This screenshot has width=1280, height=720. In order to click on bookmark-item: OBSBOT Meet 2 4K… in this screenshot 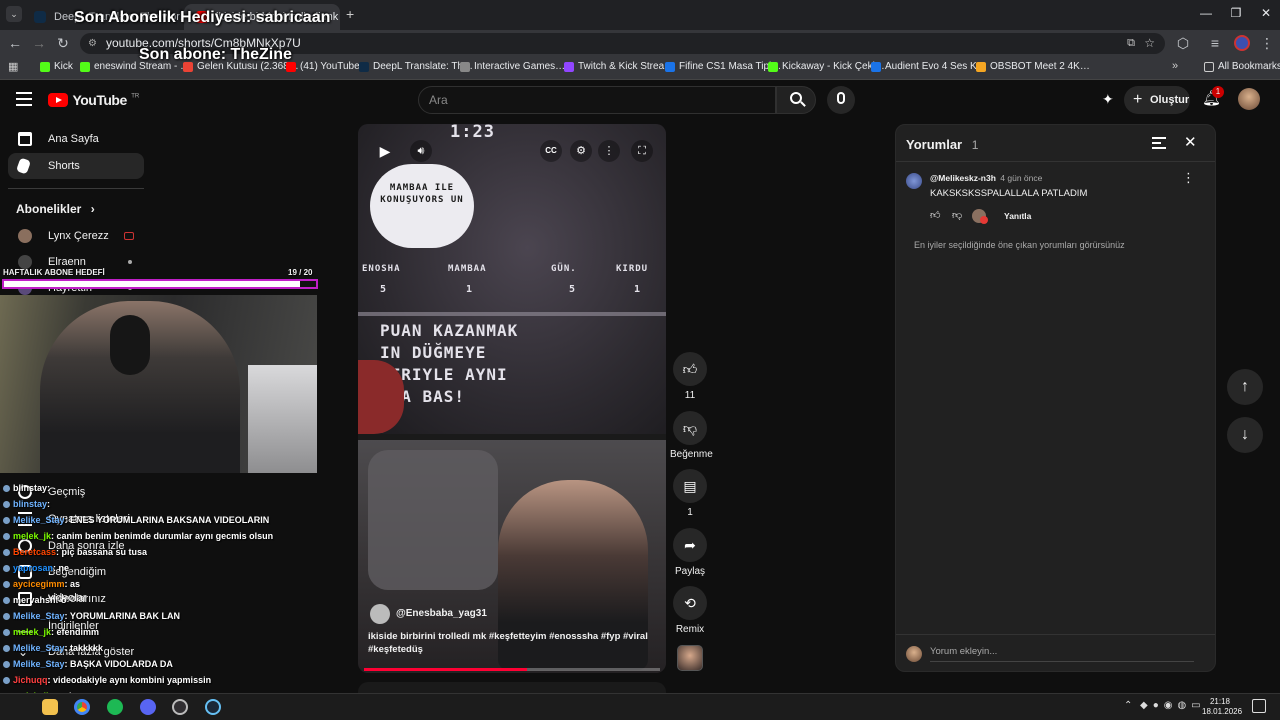, I will do `click(1033, 66)`.